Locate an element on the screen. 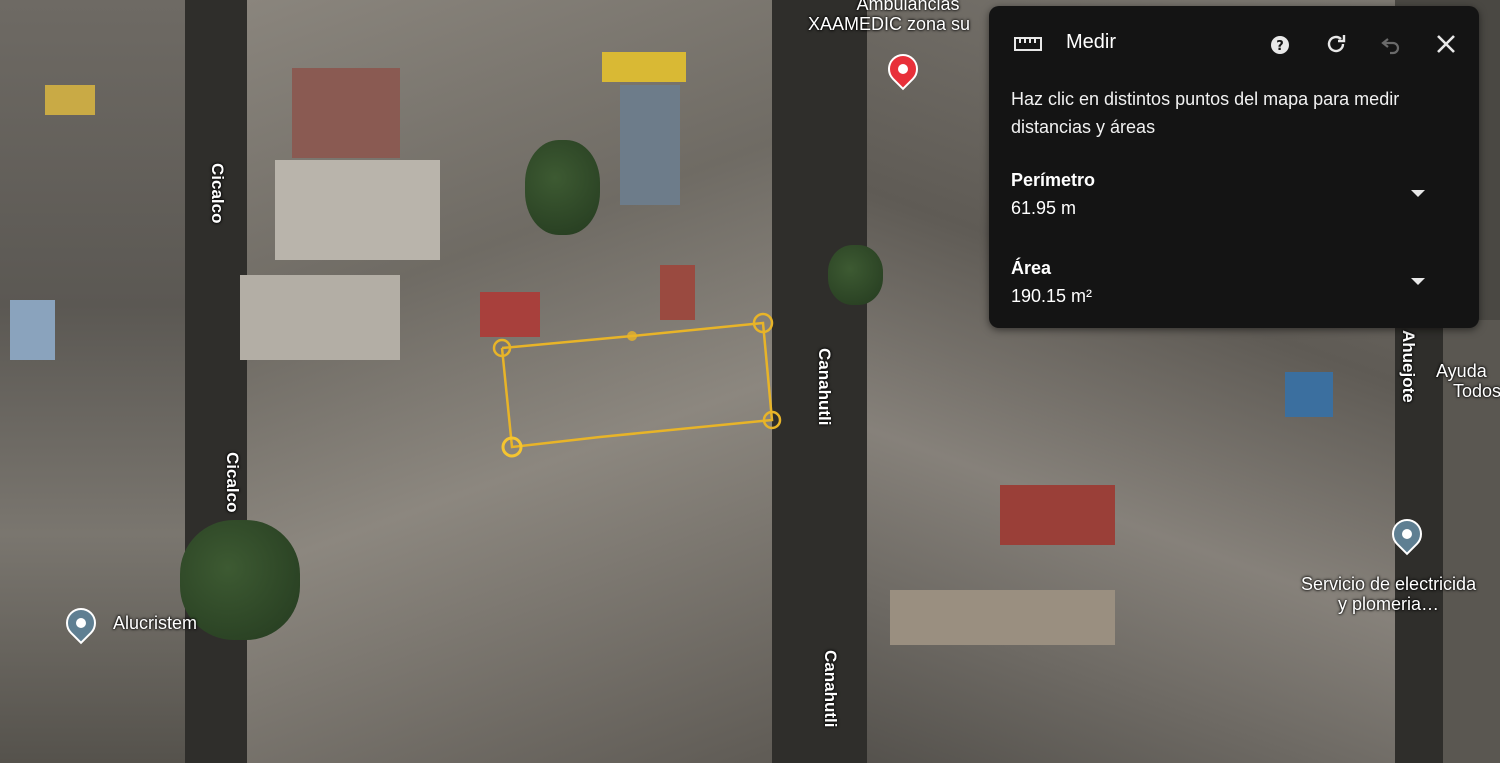 This screenshot has height=763, width=1500. place-label-line: Ayuda is located at coordinates (1461, 371).